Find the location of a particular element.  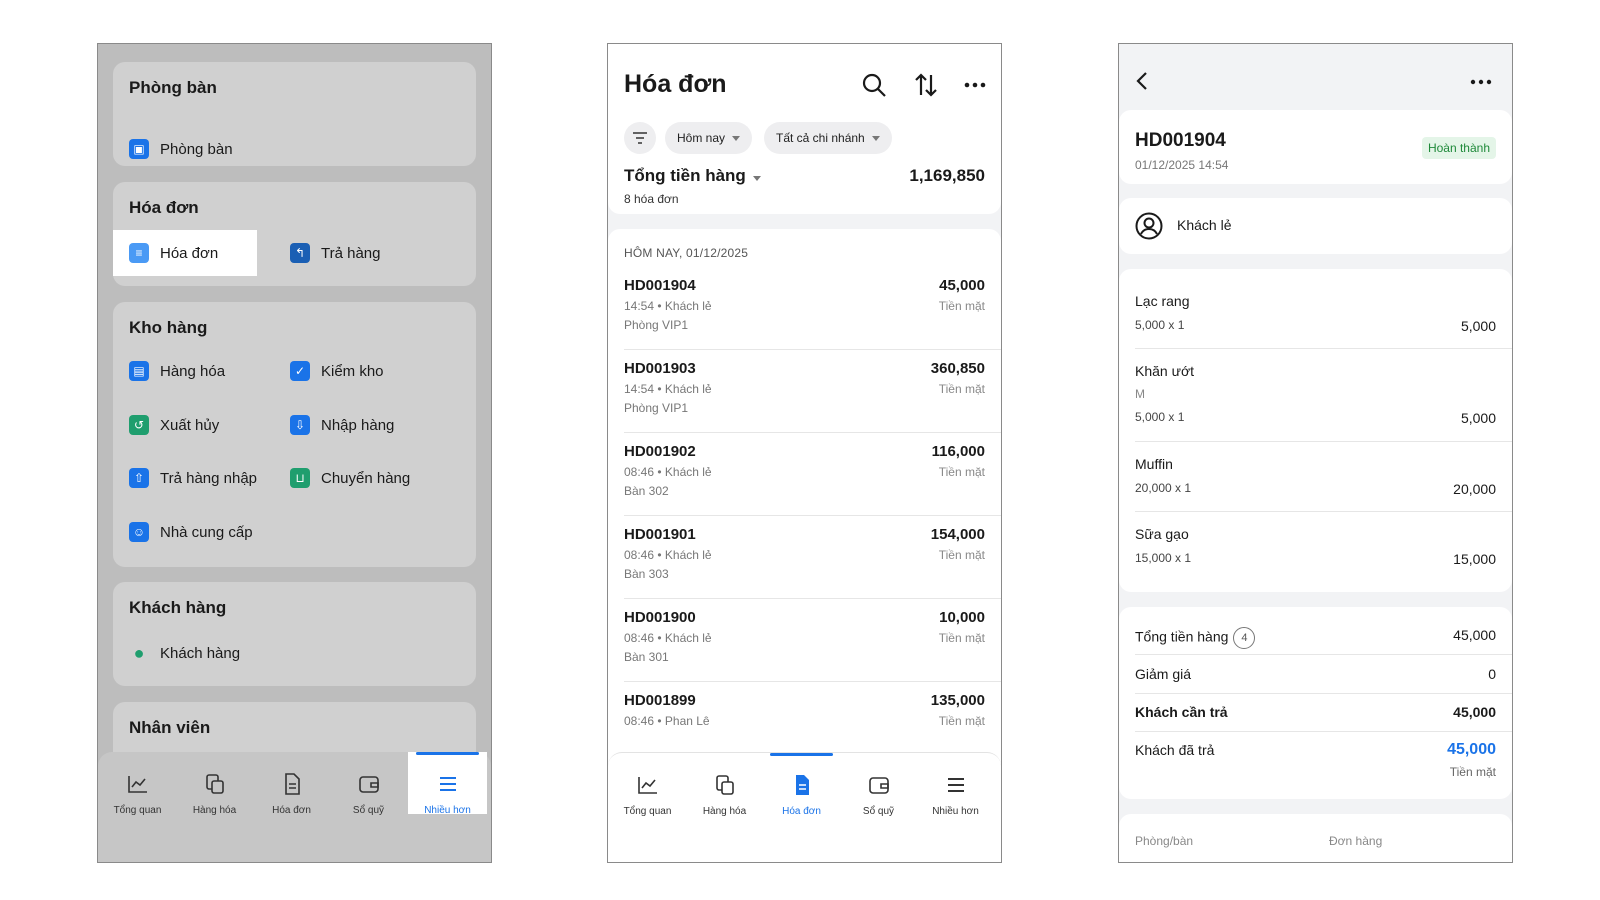

wallet-icon is located at coordinates (878, 785).